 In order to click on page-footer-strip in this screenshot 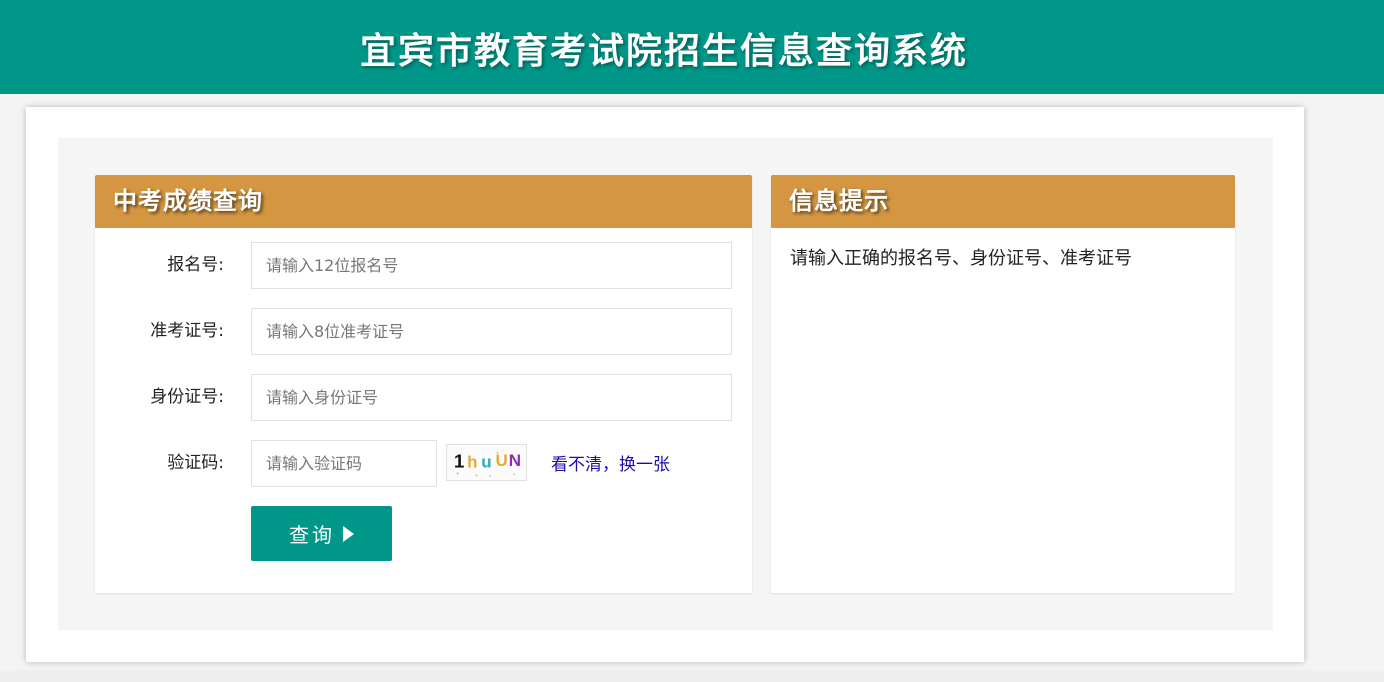, I will do `click(692, 676)`.